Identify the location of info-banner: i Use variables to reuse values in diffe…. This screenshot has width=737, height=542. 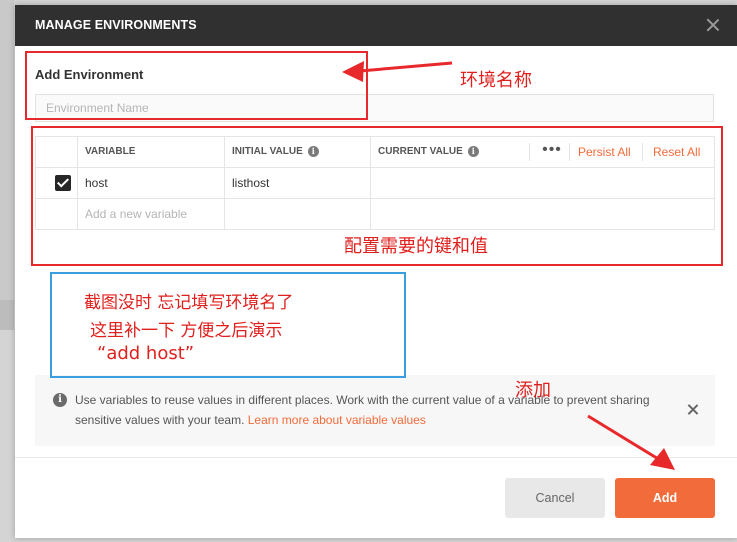
(375, 410).